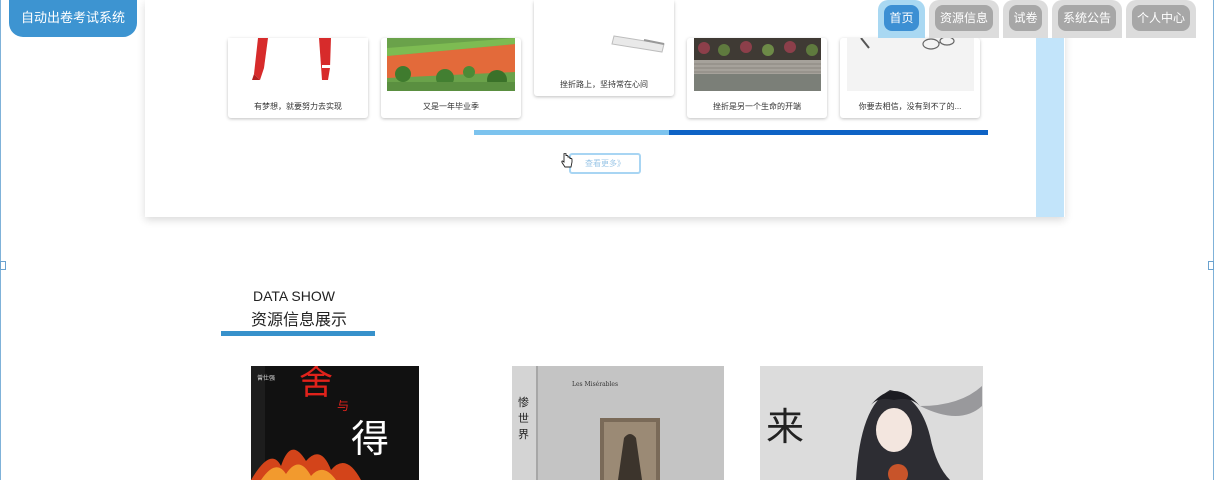 The height and width of the screenshot is (480, 1214). Describe the element at coordinates (871, 423) in the screenshot. I see `book-card: 来` at that location.